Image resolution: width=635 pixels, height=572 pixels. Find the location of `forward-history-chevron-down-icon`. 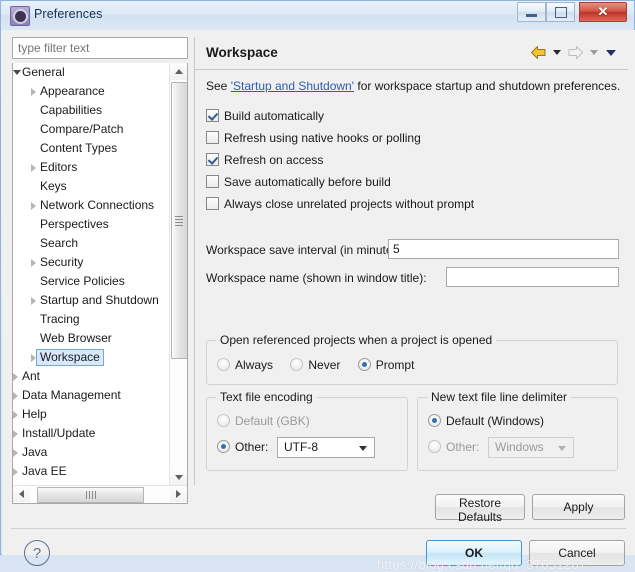

forward-history-chevron-down-icon is located at coordinates (594, 52).